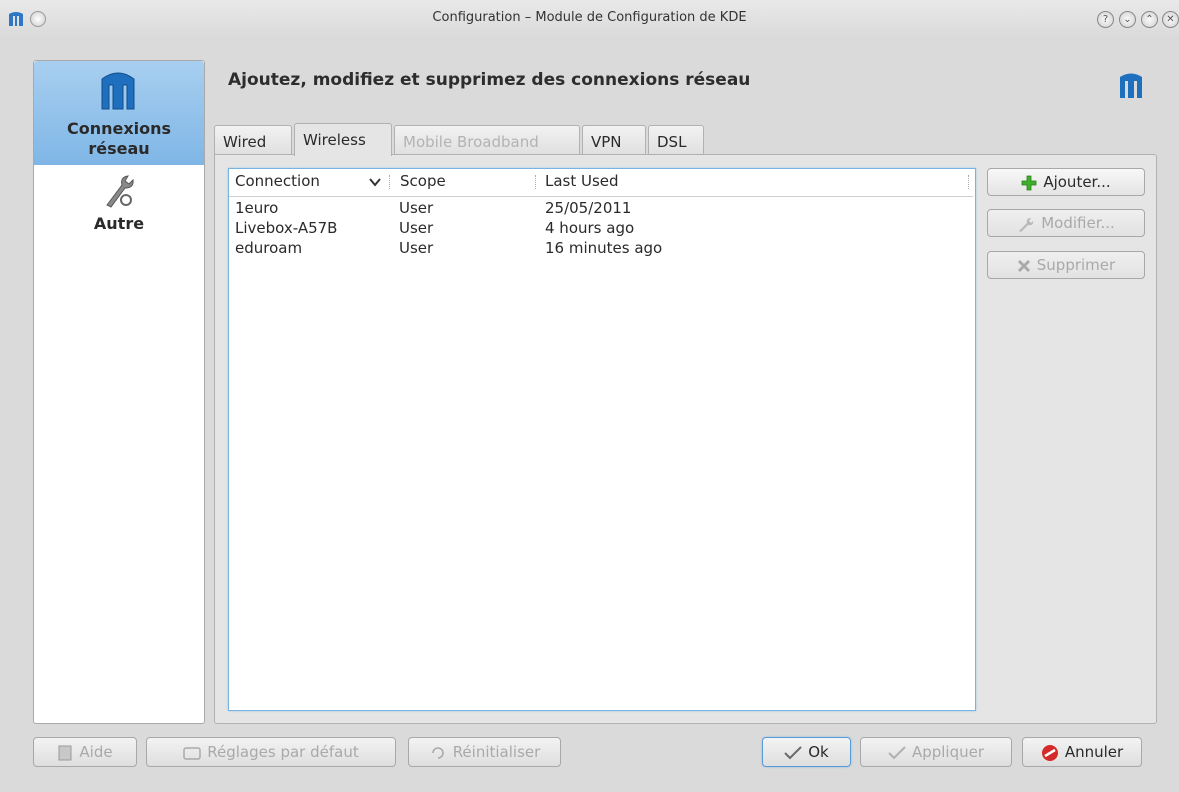 The width and height of the screenshot is (1179, 792). I want to click on table-row: 1euro User 25/05/2011, so click(599, 208).